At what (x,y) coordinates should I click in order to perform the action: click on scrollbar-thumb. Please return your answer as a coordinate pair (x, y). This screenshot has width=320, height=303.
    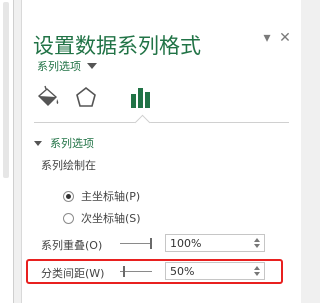
    Looking at the image, I should click on (6, 90).